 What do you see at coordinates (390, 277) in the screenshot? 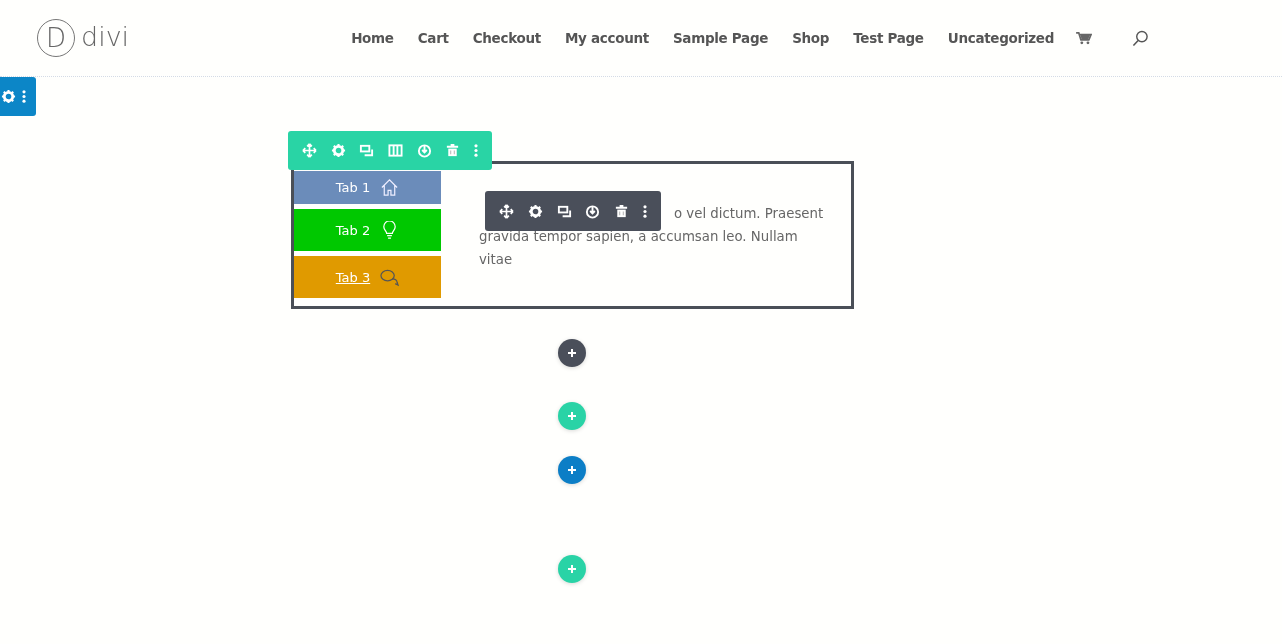
I see `chat-bubbles-icon` at bounding box center [390, 277].